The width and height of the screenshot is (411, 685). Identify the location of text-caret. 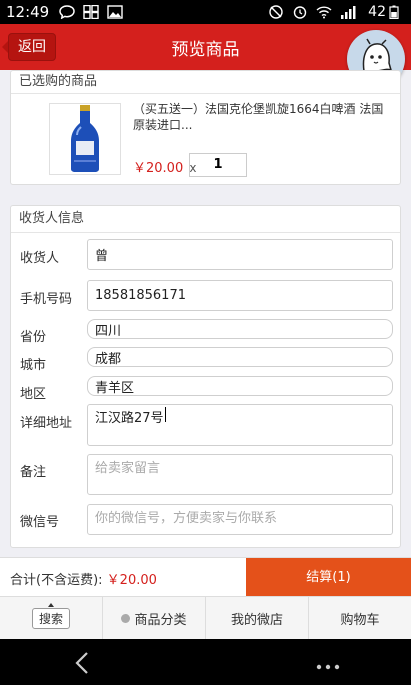
(165, 414).